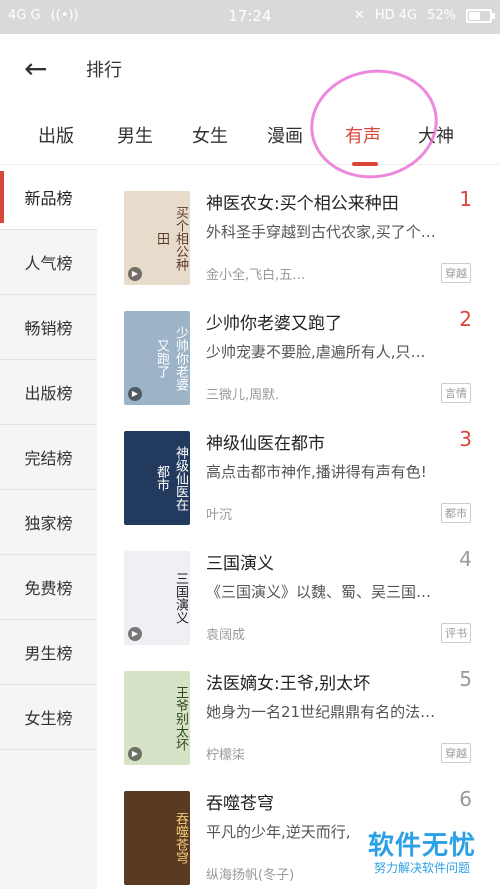  Describe the element at coordinates (48, 392) in the screenshot. I see `sidebar-item-publishing: 出版榜` at that location.